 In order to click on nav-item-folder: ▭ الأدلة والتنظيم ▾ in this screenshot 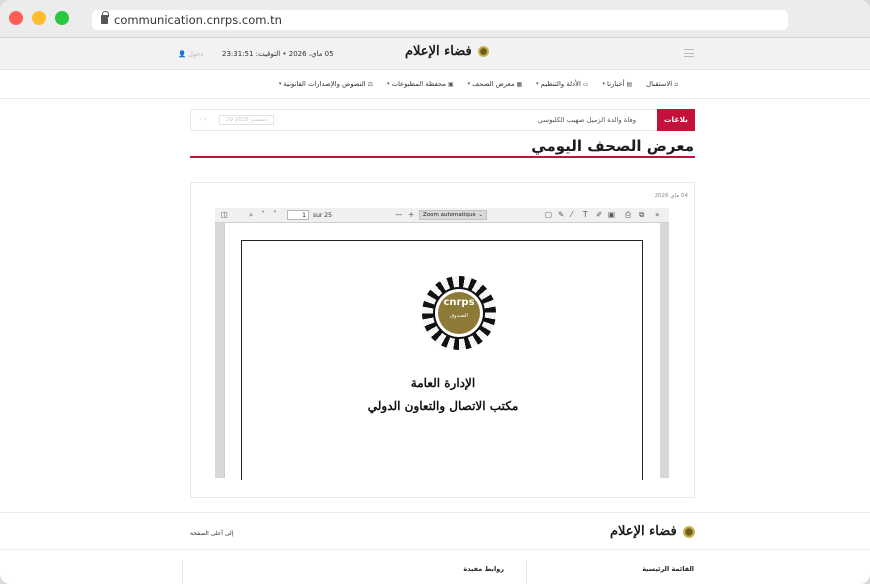, I will do `click(562, 84)`.